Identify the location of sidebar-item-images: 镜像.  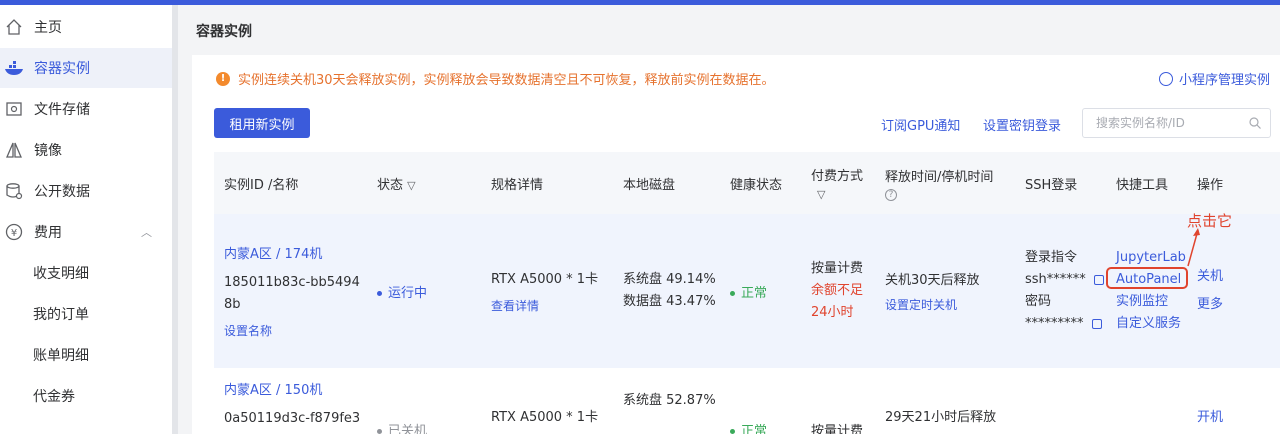
(86, 150).